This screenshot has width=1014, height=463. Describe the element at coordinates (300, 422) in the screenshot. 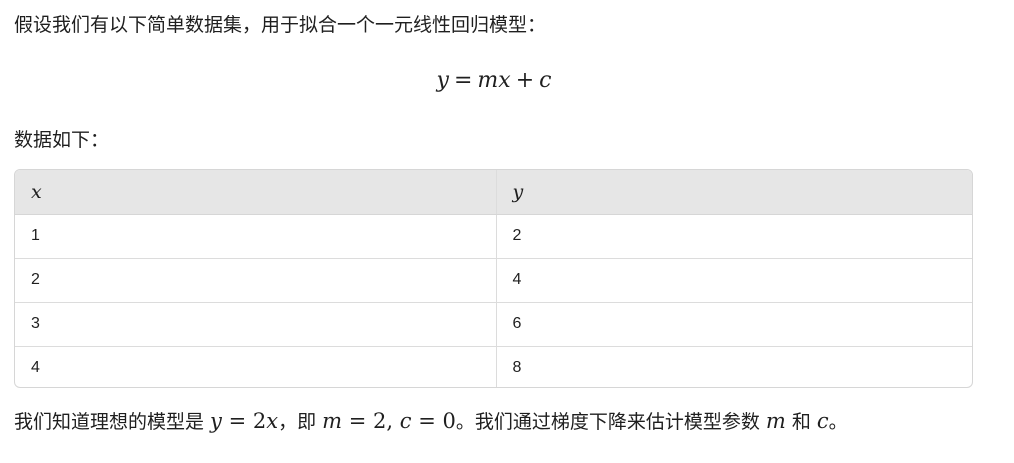

I see `conclusion-text-2: ，即` at that location.